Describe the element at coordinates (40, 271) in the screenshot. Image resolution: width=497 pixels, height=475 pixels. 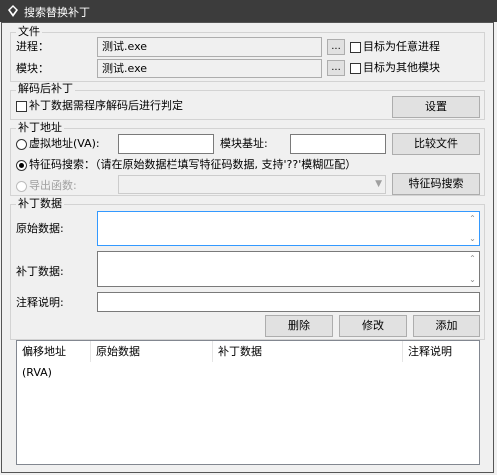
I see `patch-data-label: 补丁数据:` at that location.